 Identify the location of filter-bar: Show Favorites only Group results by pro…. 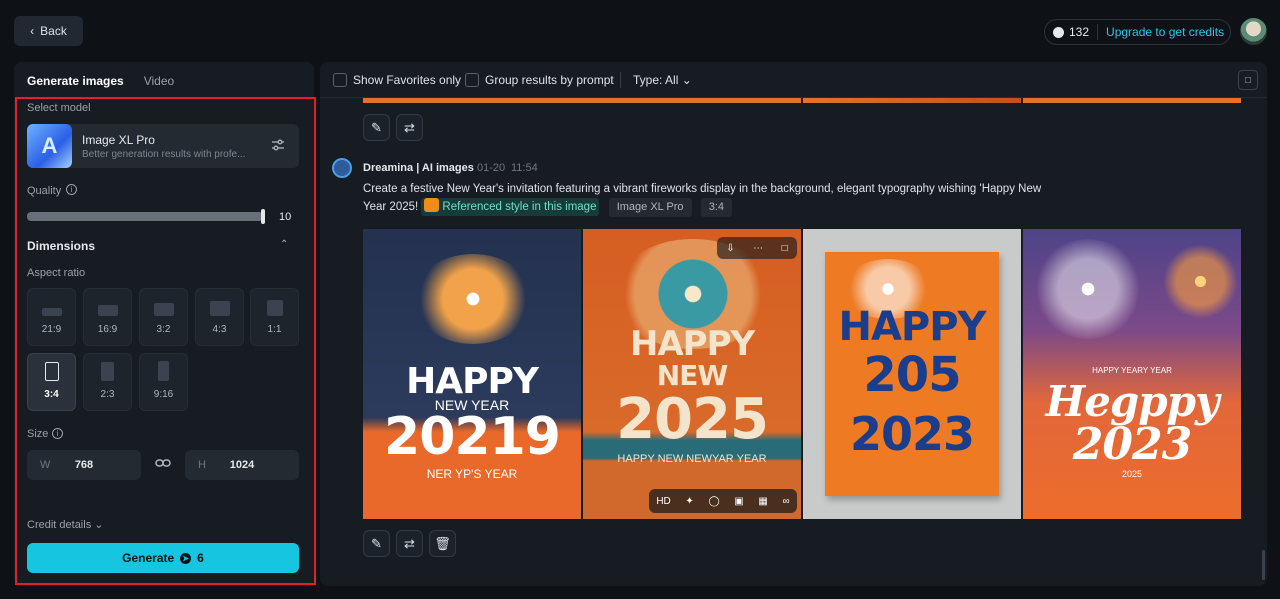
(793, 80).